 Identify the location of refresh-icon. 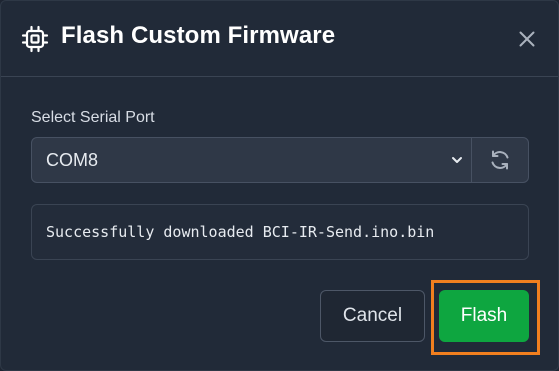
(500, 160).